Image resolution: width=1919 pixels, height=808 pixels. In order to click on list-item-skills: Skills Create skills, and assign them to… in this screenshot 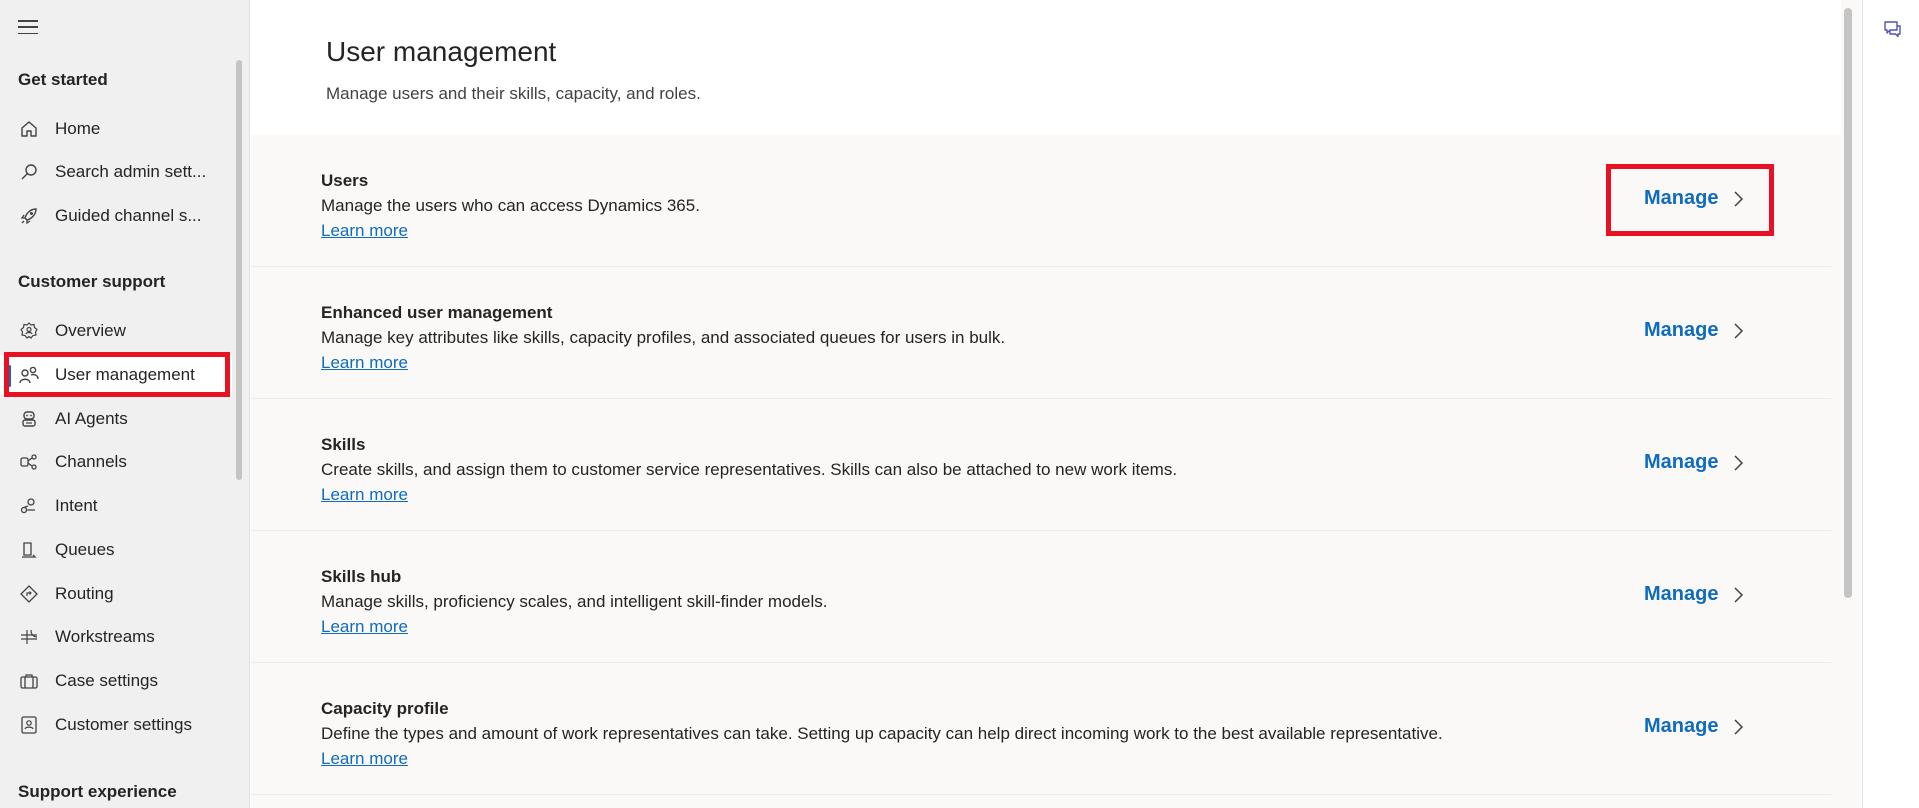, I will do `click(1041, 465)`.